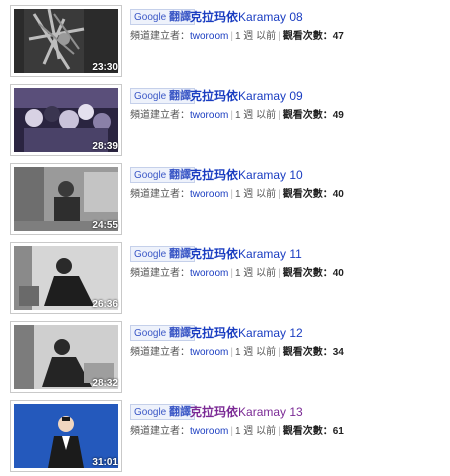 The width and height of the screenshot is (450, 476). What do you see at coordinates (105, 304) in the screenshot?
I see `video-duration: 26:36` at bounding box center [105, 304].